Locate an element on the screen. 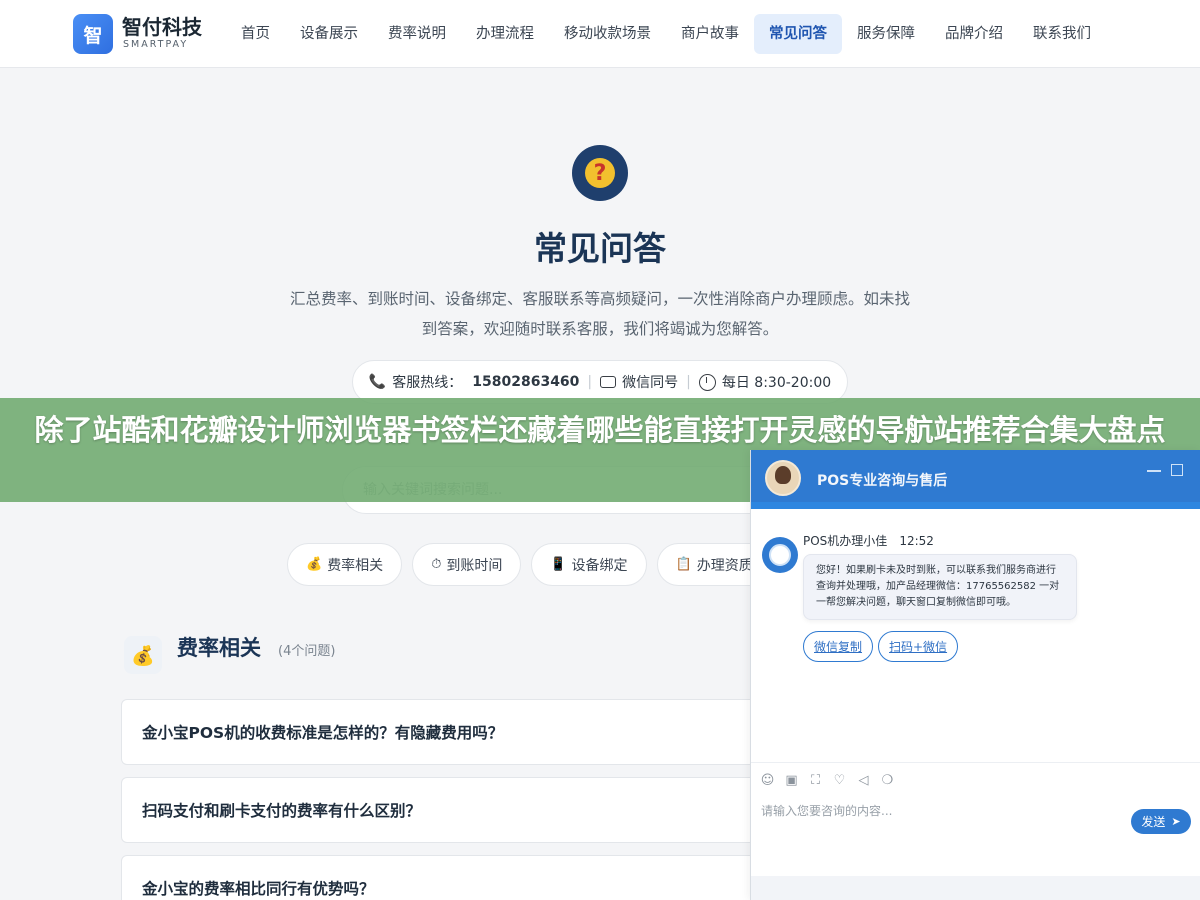 This screenshot has width=1200, height=900. clipboard-icon: 📋 is located at coordinates (683, 564).